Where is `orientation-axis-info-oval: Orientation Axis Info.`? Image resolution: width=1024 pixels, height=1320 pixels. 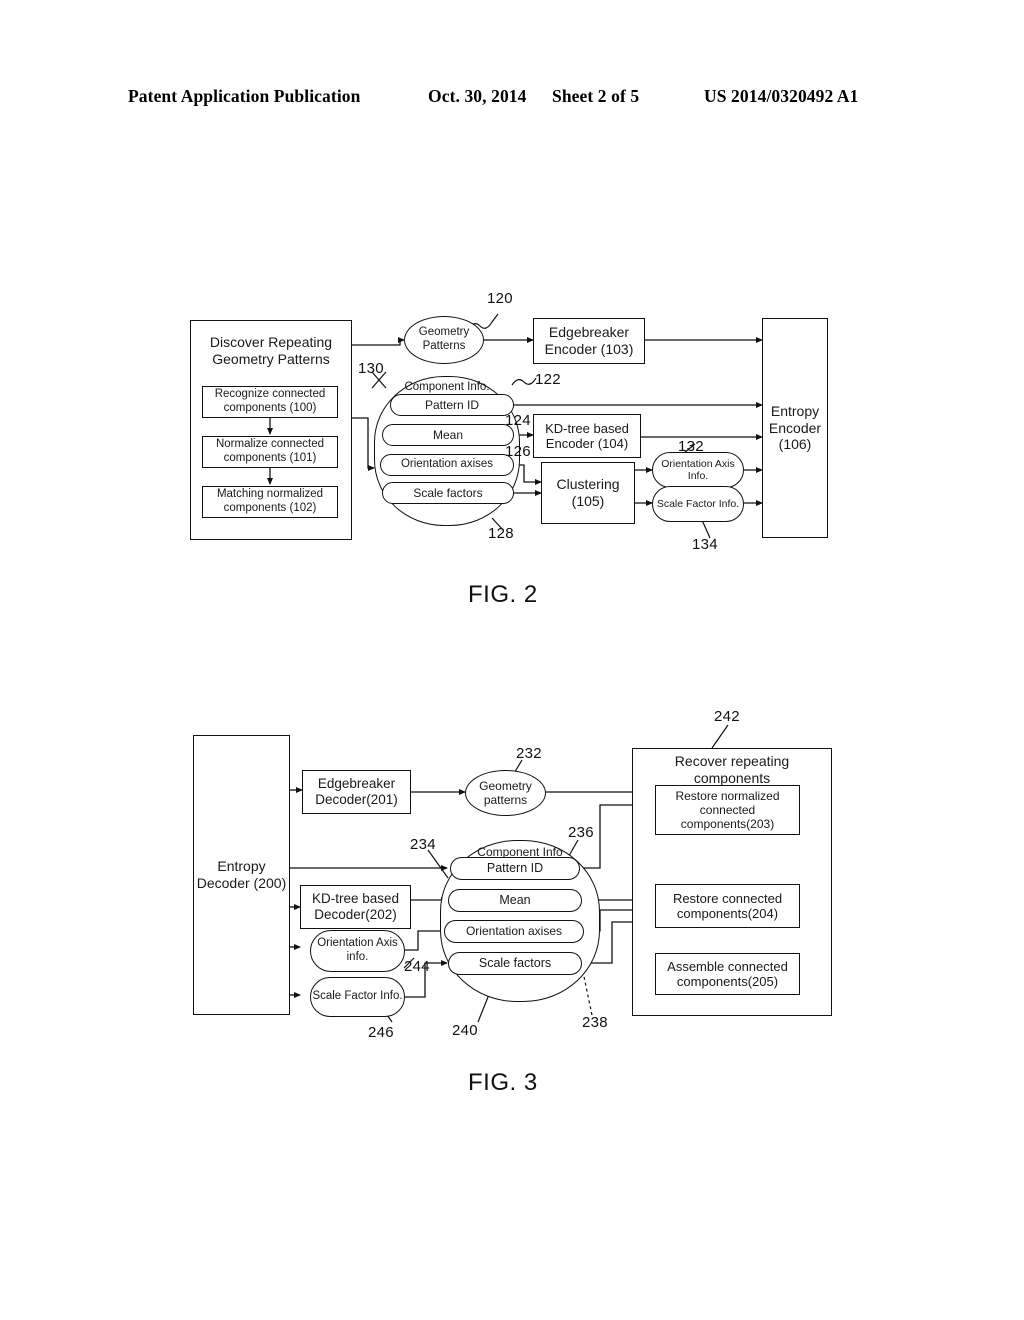 orientation-axis-info-oval: Orientation Axis Info. is located at coordinates (698, 470).